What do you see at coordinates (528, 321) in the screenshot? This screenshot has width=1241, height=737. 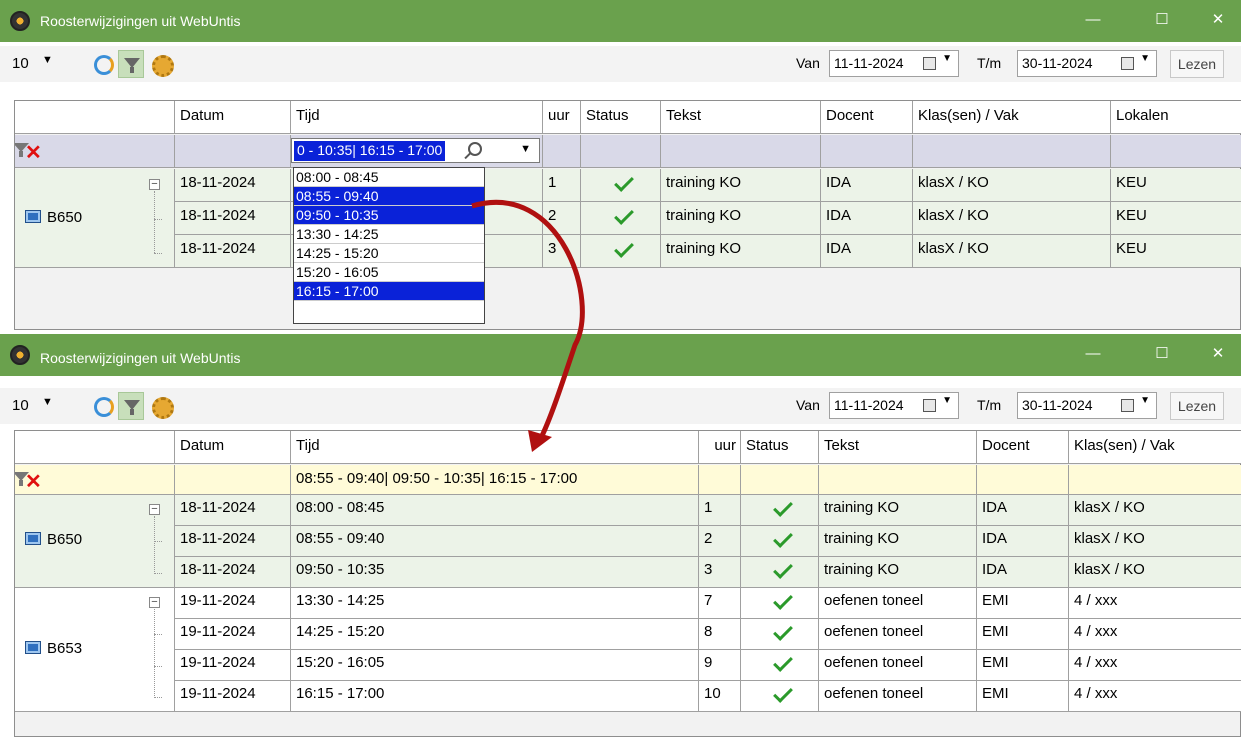 I see `arrow-path` at bounding box center [528, 321].